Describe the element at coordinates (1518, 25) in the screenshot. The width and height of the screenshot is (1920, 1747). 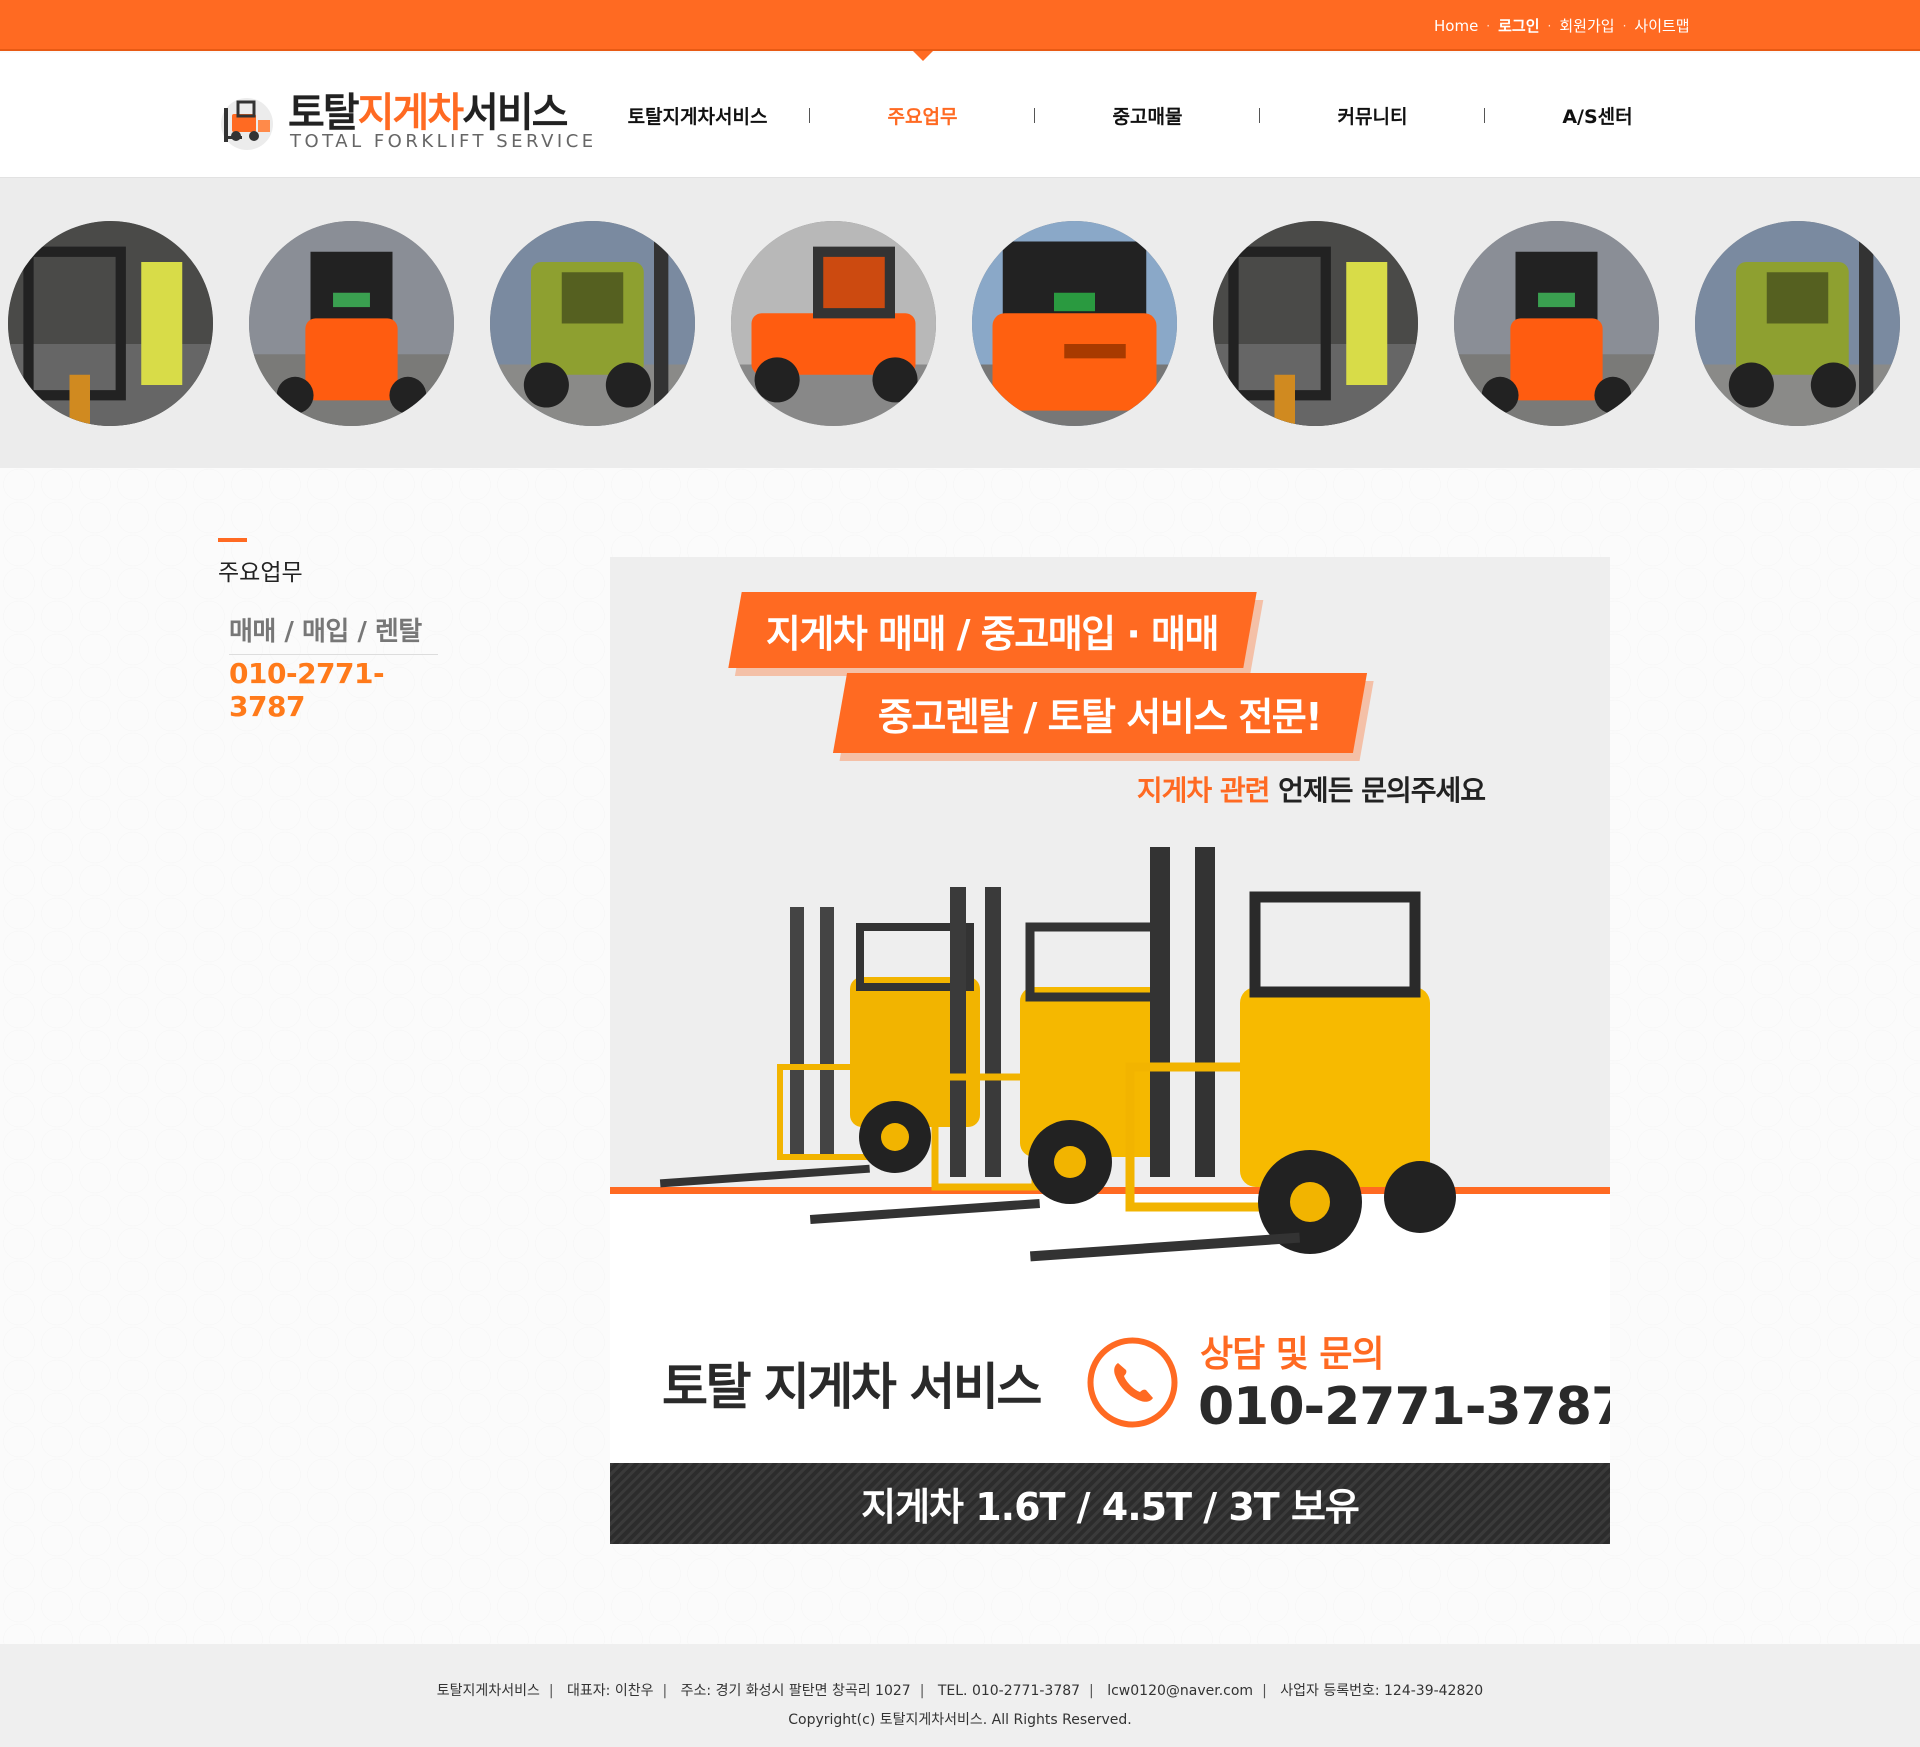
I see `login-link: 로그인` at that location.